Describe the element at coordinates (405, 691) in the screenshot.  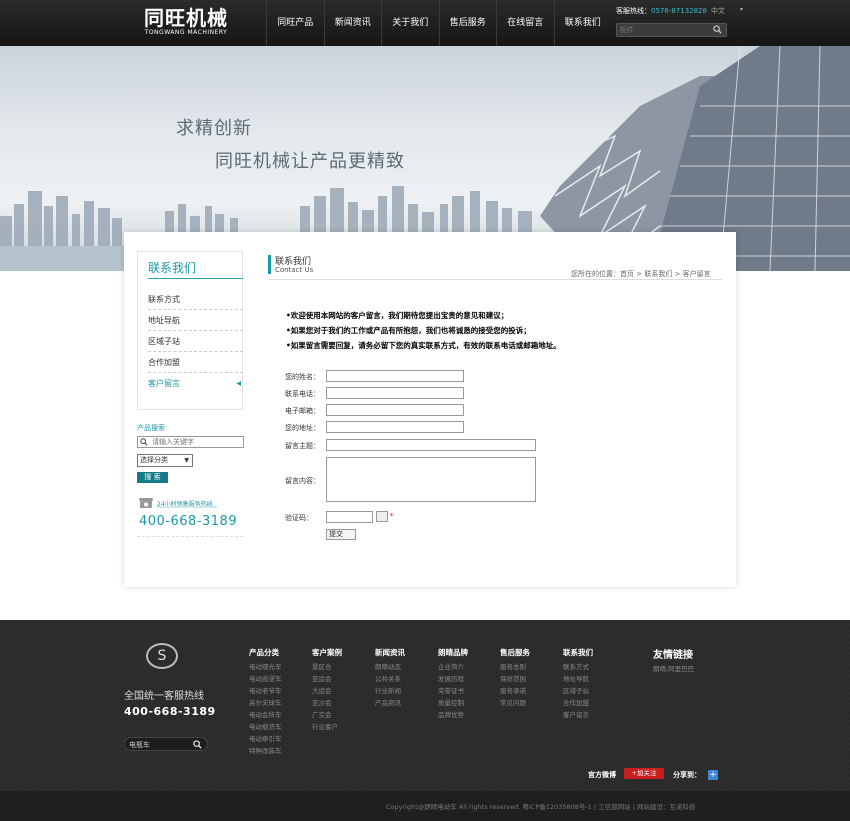
I see `footer-link: 行业新闻` at that location.